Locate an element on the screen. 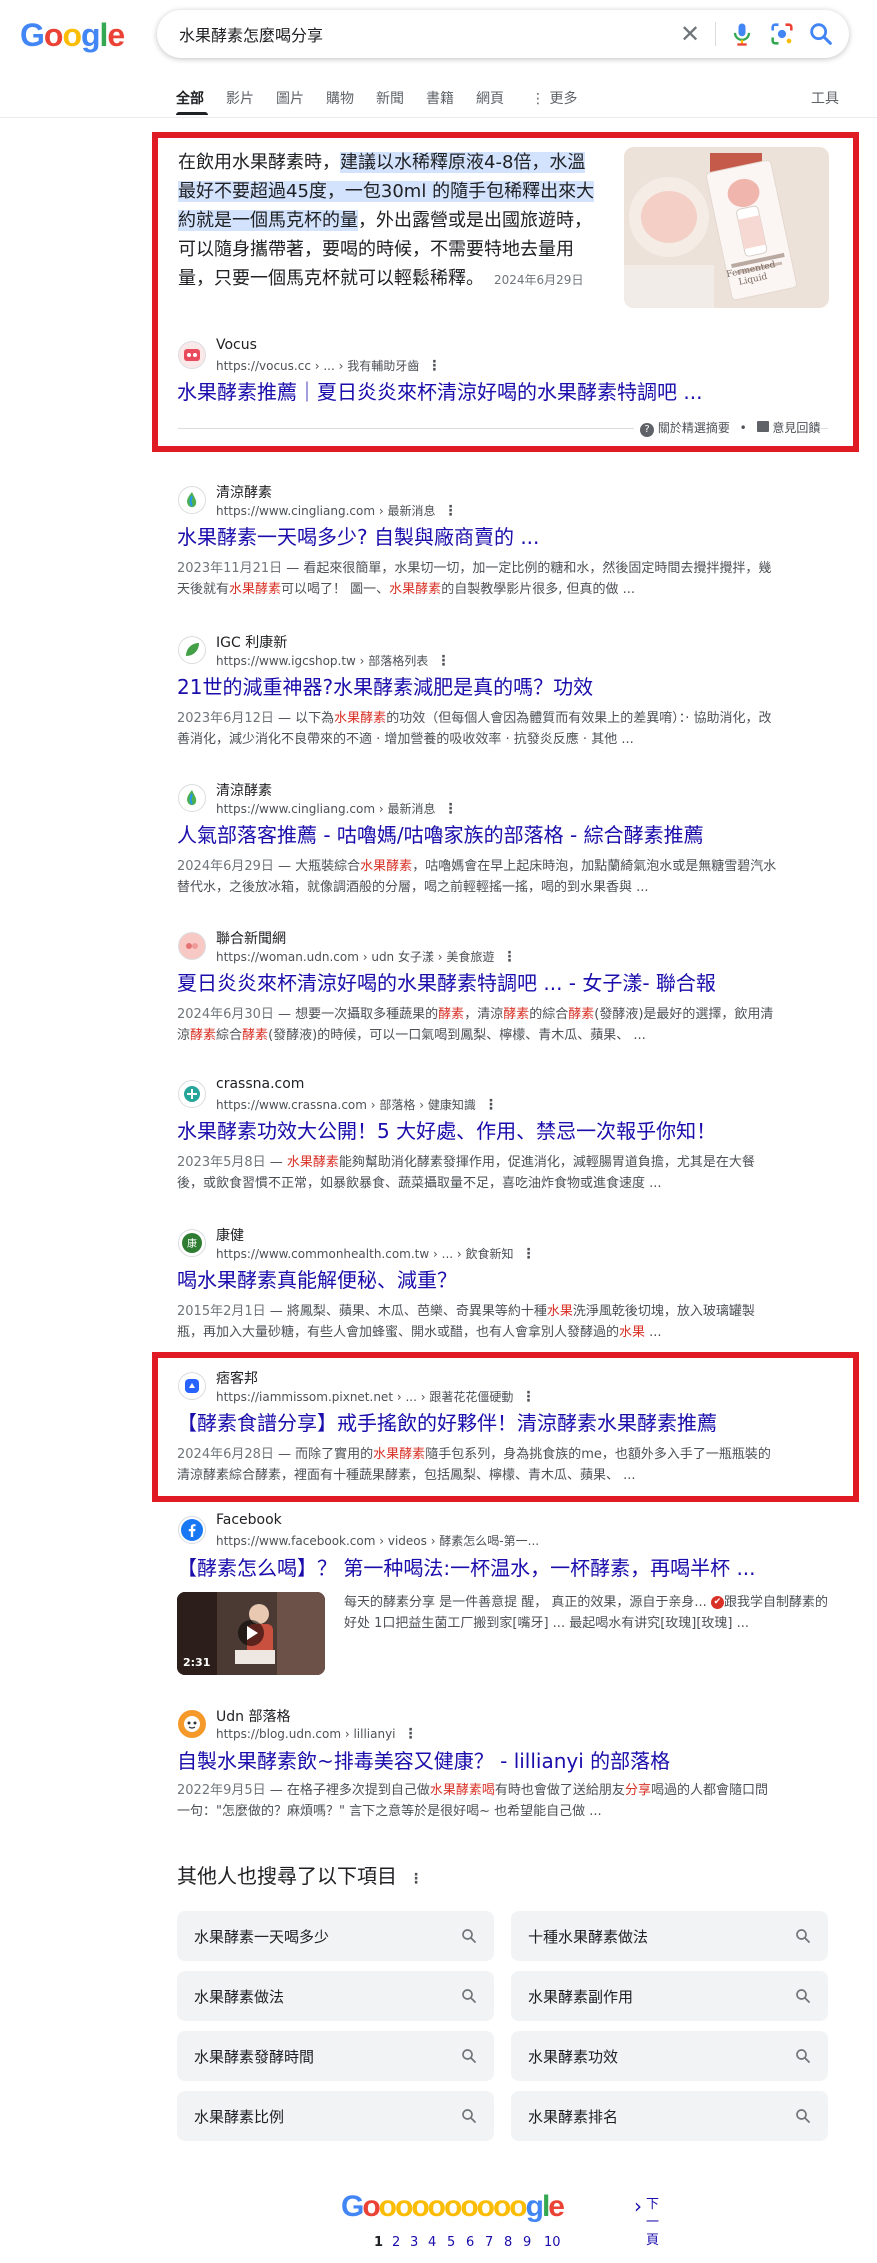 Image resolution: width=877 pixels, height=2263 pixels. source-url: https://vocus.cc › ... › 我有輔助牙齒 ⋮ is located at coordinates (328, 365).